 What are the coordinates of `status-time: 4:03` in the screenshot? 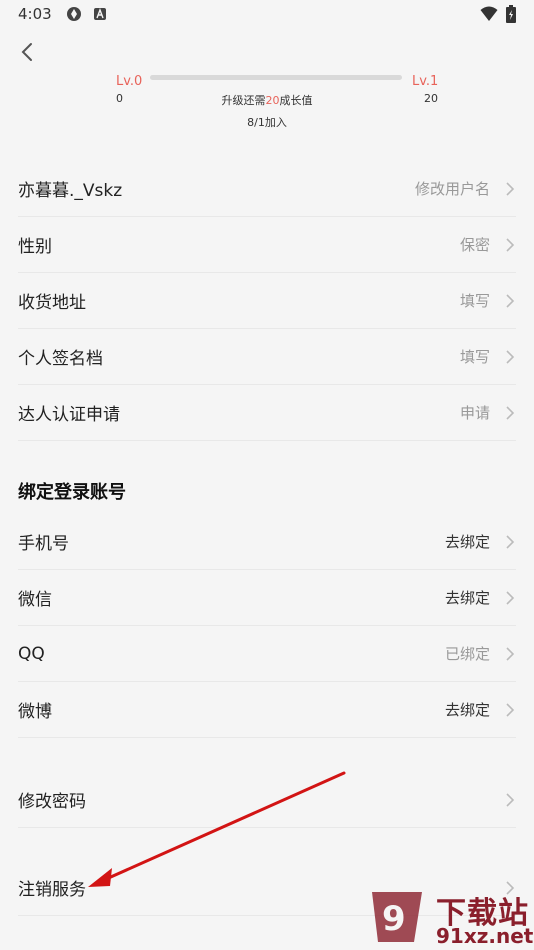 It's located at (35, 14).